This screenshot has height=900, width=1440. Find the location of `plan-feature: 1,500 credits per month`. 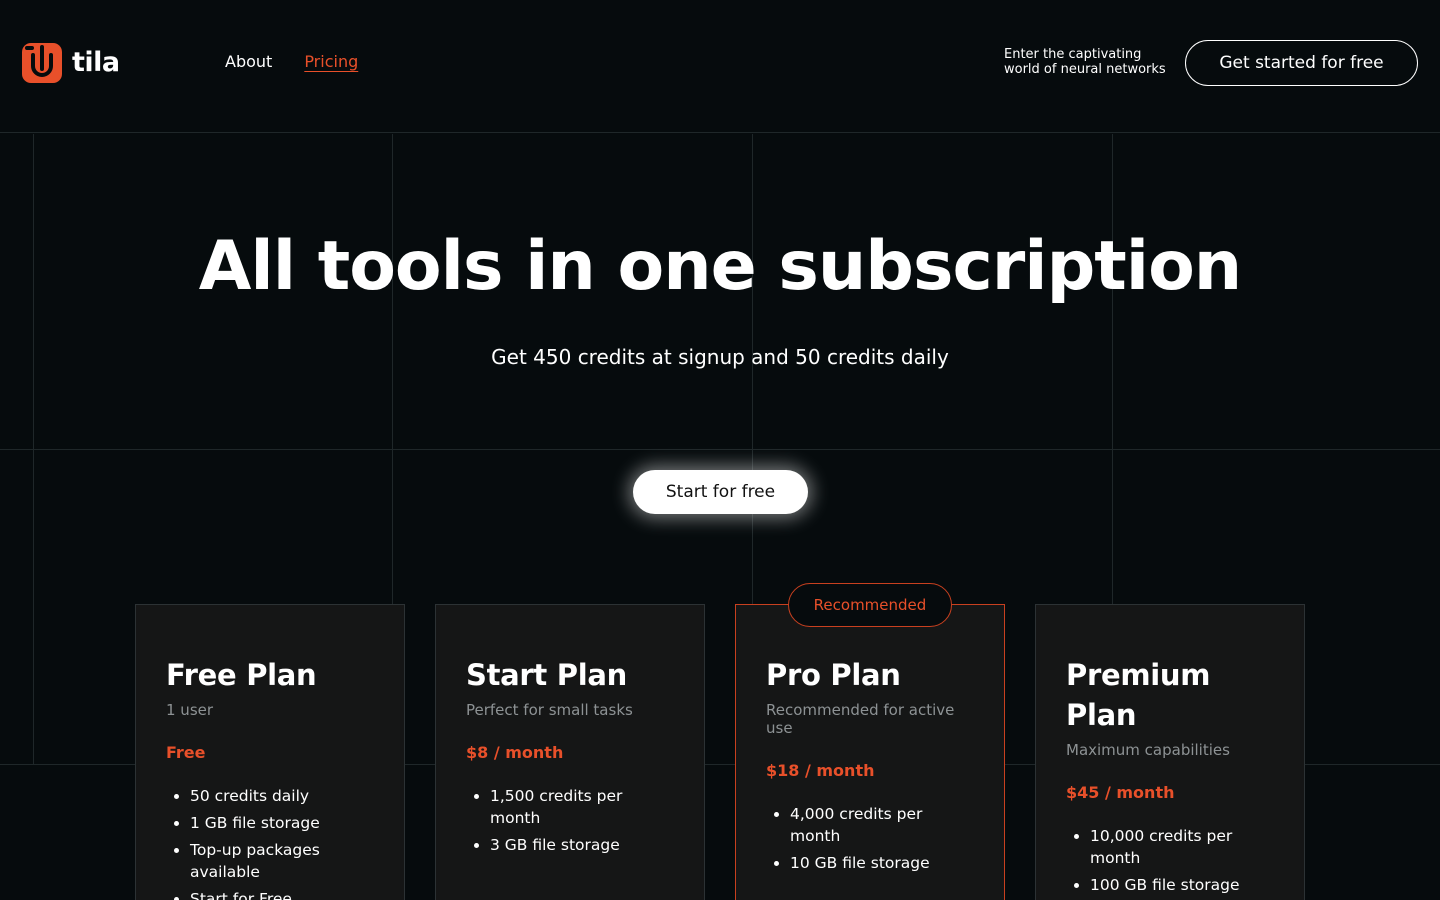

plan-feature: 1,500 credits per month is located at coordinates (582, 807).